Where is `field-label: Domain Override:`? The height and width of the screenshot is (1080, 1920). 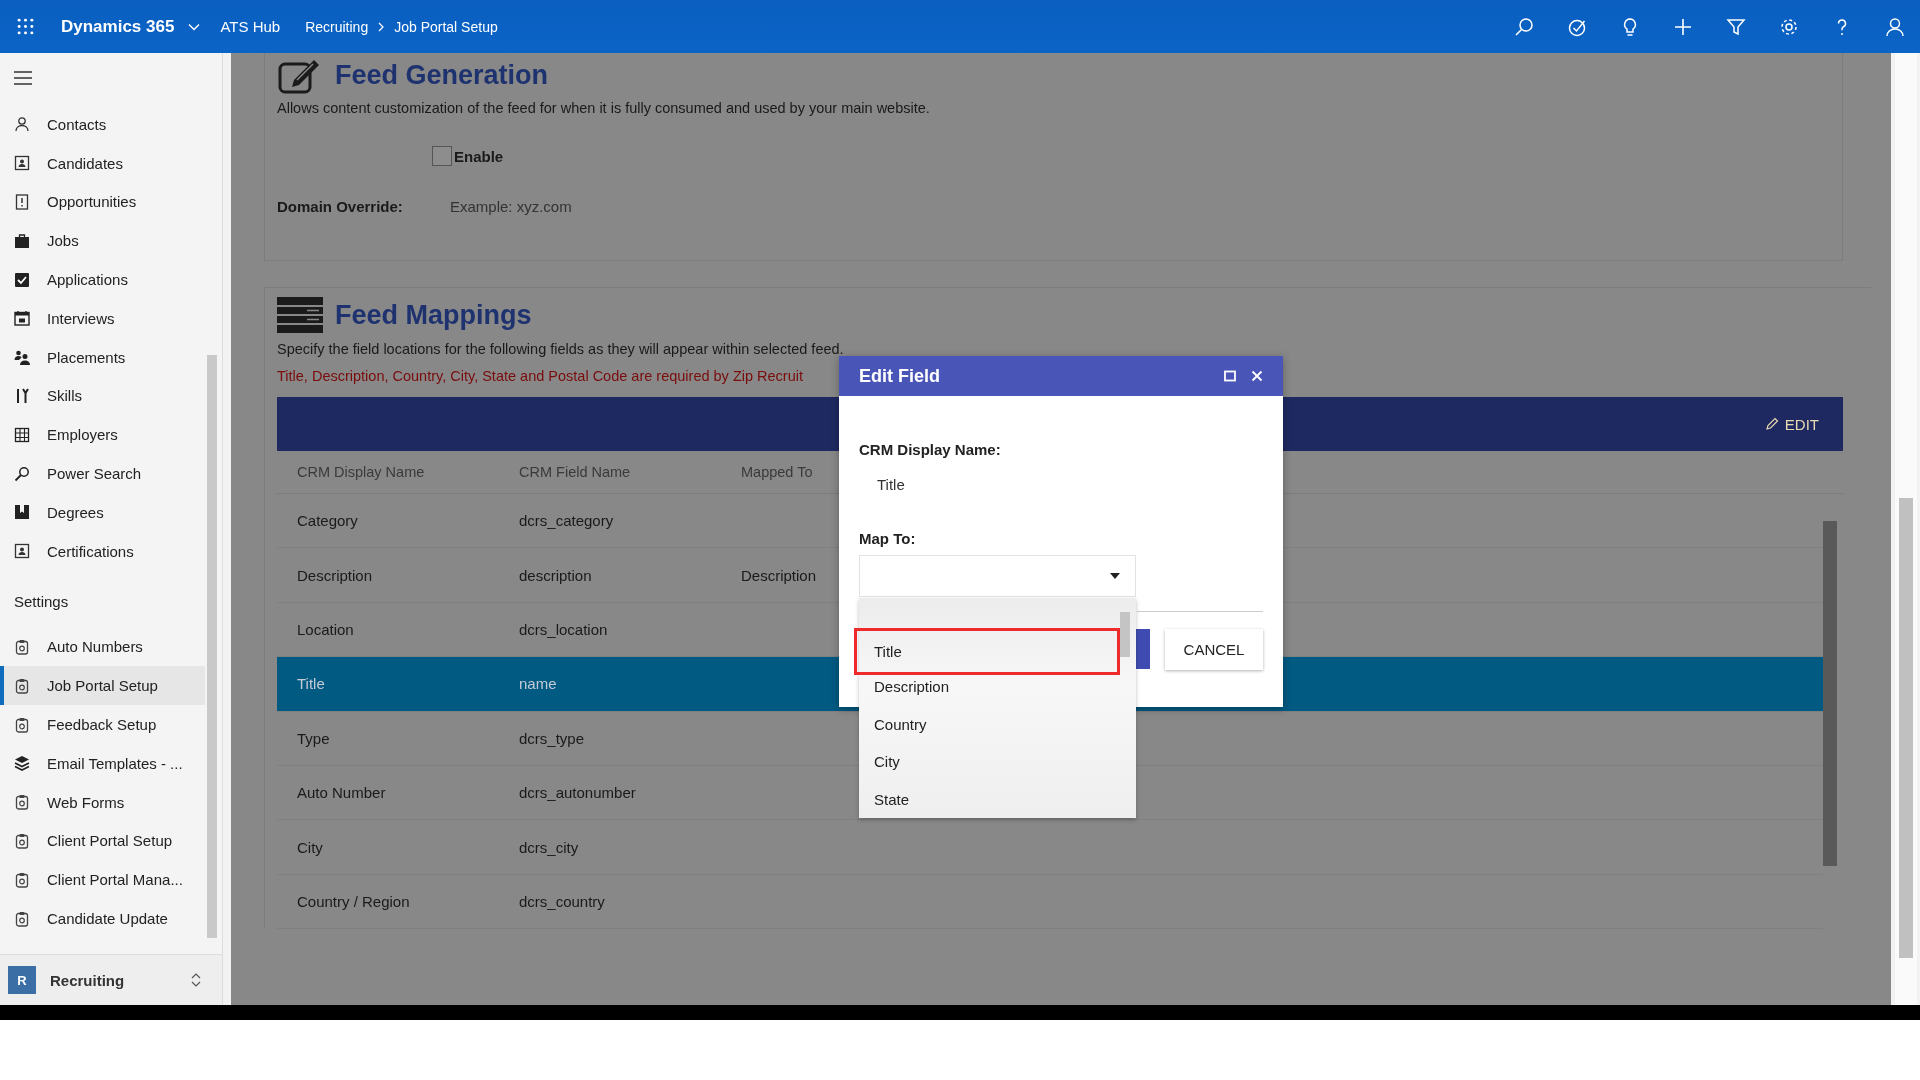
field-label: Domain Override: is located at coordinates (340, 206).